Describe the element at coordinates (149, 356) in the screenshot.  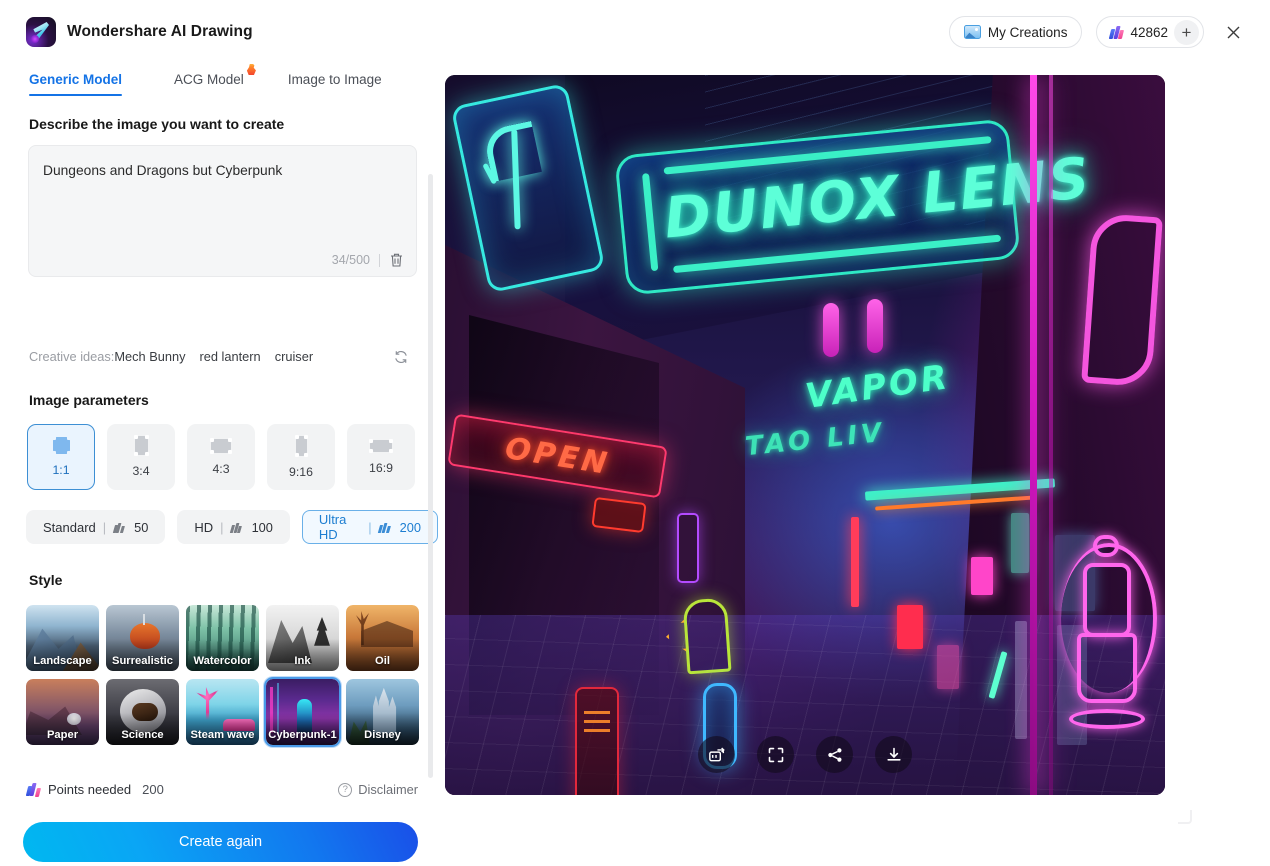
I see `creative-idea-1: Mech Bunny` at that location.